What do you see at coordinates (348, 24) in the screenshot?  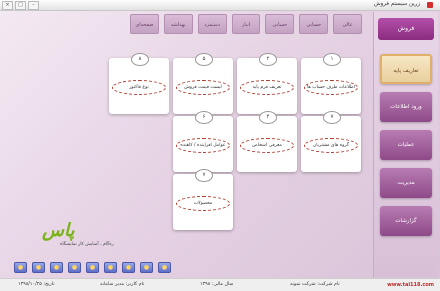 I see `top-menu-item: عالی` at bounding box center [348, 24].